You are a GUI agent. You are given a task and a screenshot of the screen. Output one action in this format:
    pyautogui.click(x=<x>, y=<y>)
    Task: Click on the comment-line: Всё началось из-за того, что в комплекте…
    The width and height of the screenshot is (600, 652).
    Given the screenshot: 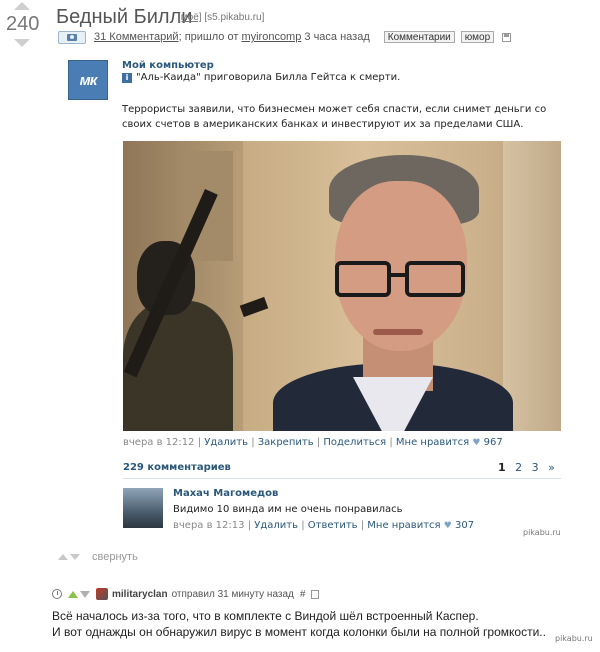 What is the action you would take?
    pyautogui.click(x=265, y=616)
    